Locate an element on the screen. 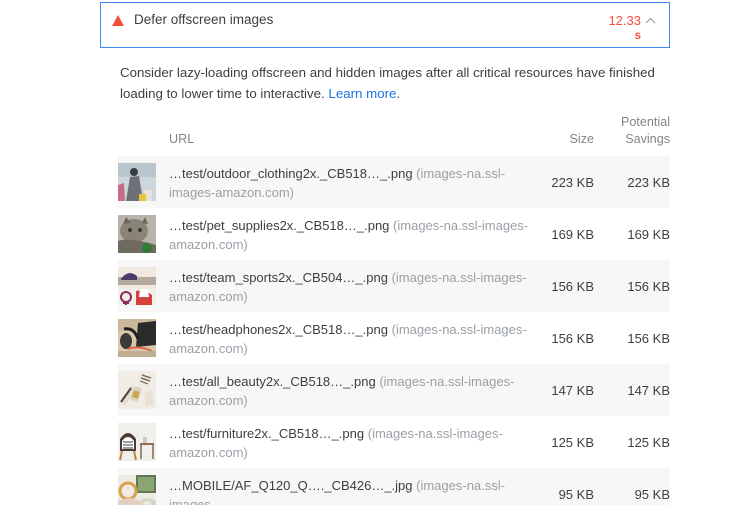 This screenshot has width=746, height=505. team-sports-thumbnail is located at coordinates (137, 285).